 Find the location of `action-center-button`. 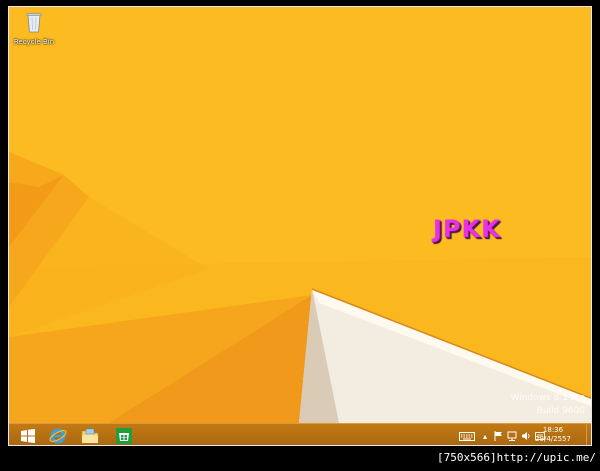

action-center-button is located at coordinates (498, 436).